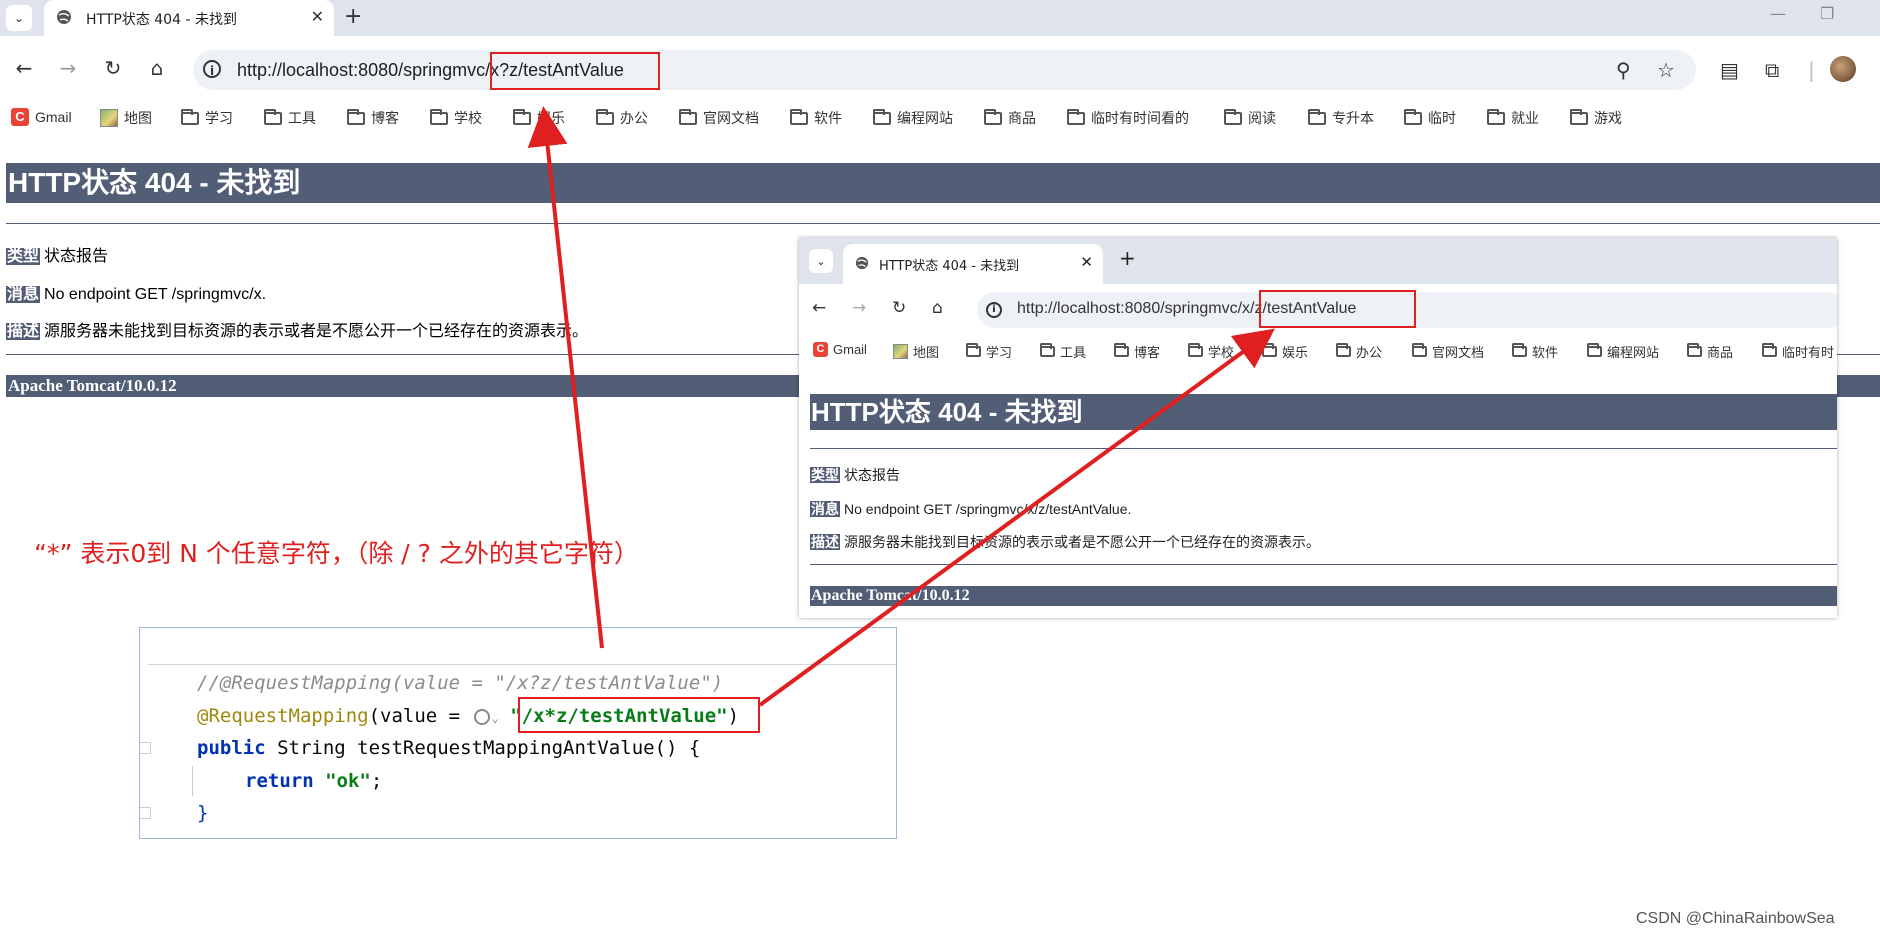 Image resolution: width=1880 pixels, height=938 pixels. What do you see at coordinates (565, 377) in the screenshot?
I see `arrow-to-main-url` at bounding box center [565, 377].